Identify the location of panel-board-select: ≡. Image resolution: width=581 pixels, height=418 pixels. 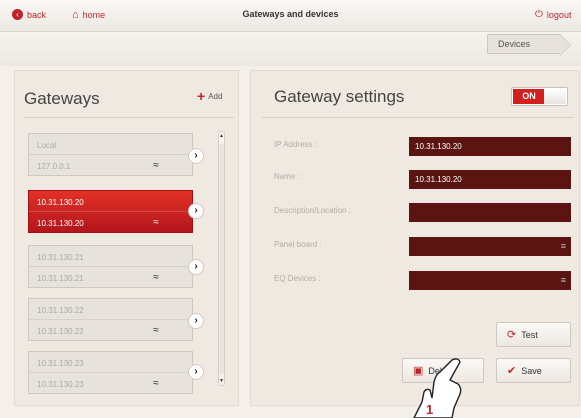
(490, 246).